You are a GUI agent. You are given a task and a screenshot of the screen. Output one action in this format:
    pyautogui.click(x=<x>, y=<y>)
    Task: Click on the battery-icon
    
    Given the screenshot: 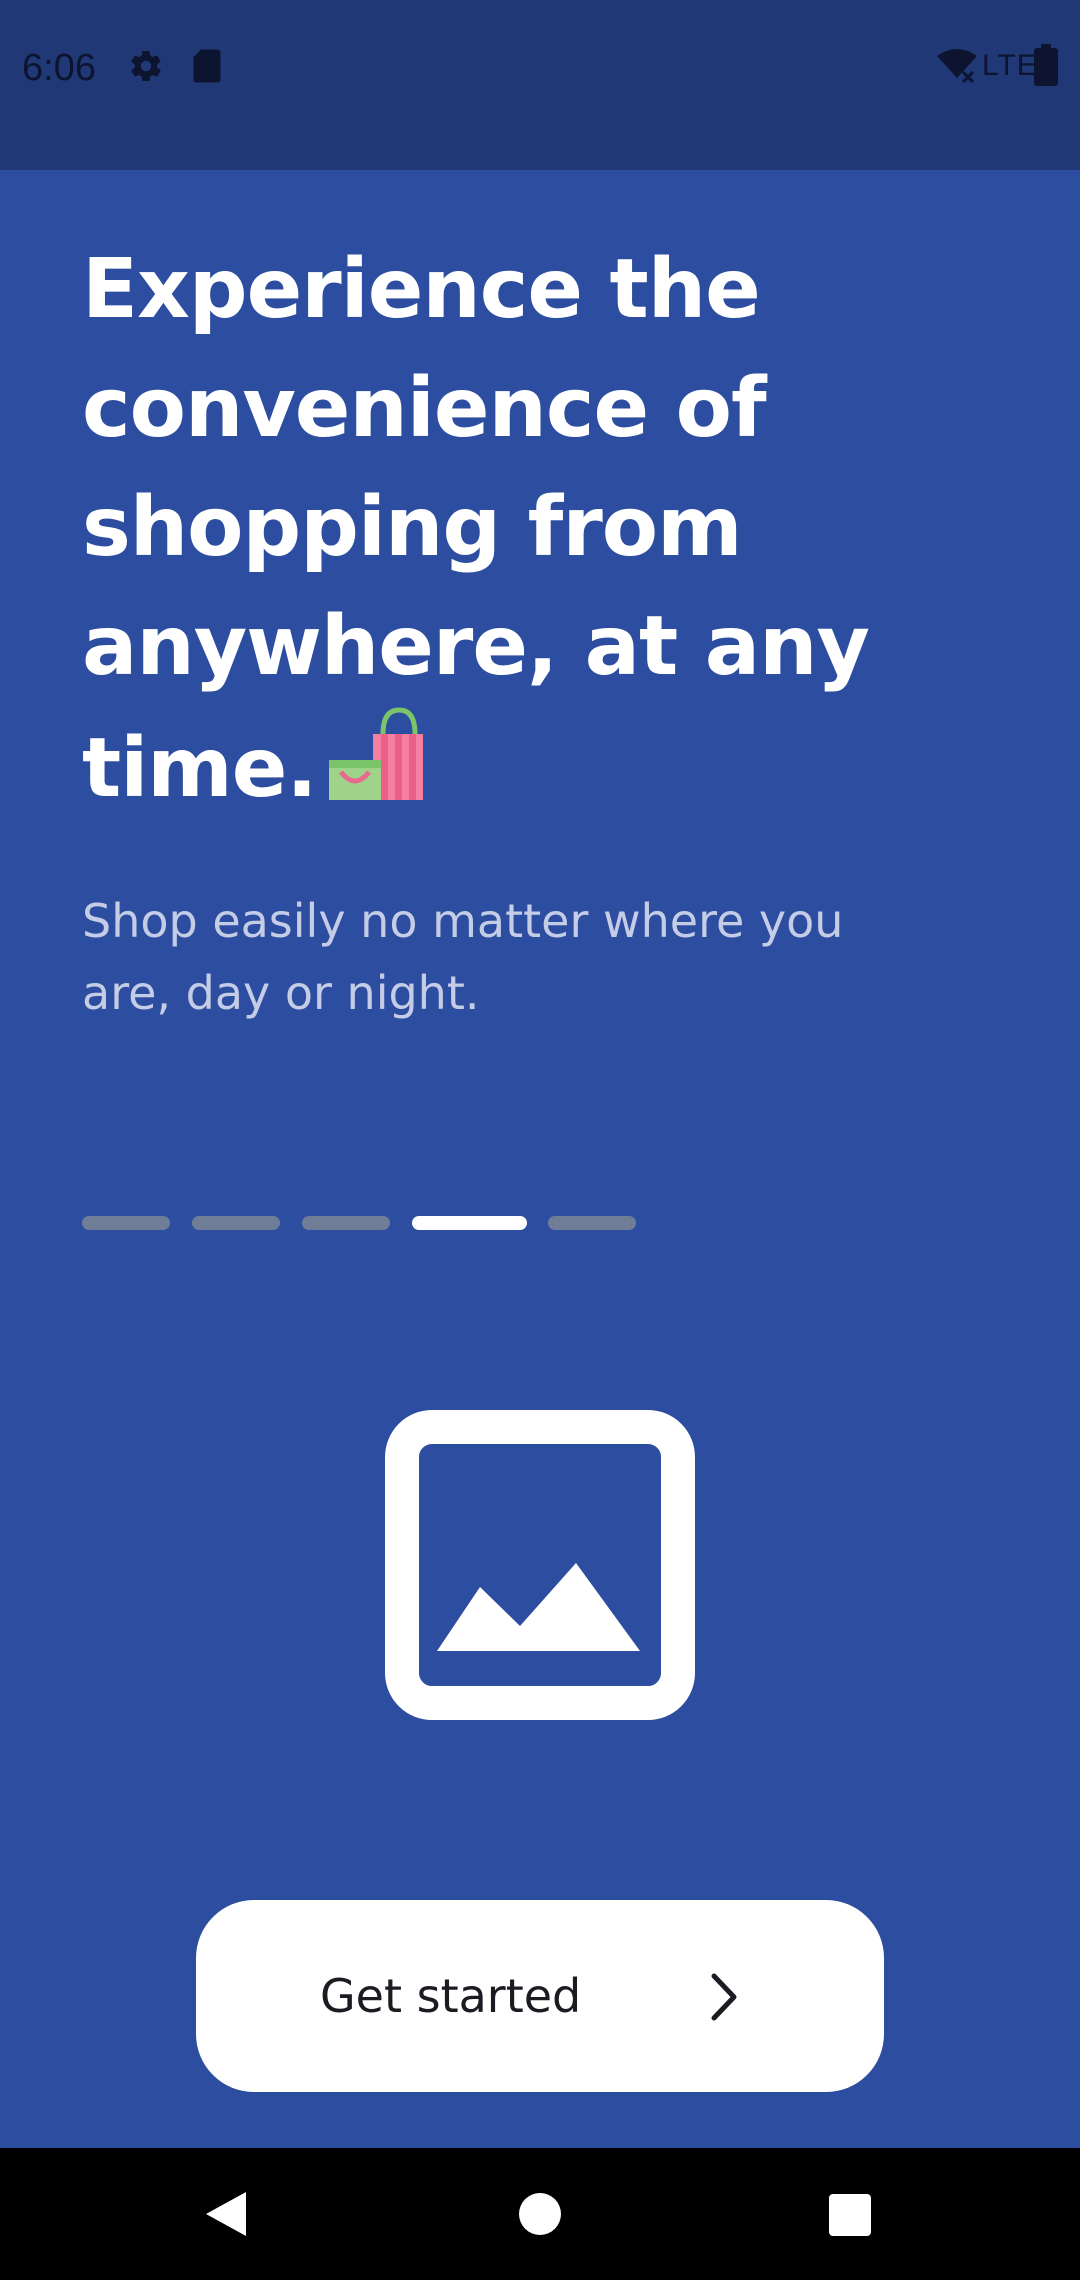 What is the action you would take?
    pyautogui.click(x=1046, y=65)
    